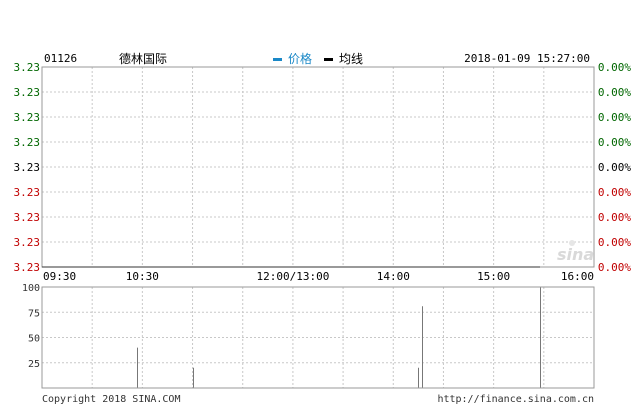  I want to click on sina-watermark: sina, so click(575, 254).